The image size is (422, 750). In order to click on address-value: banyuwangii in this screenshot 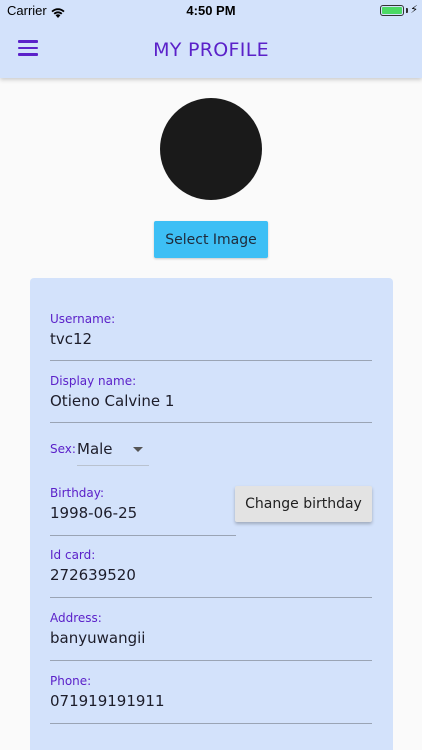, I will do `click(98, 638)`.